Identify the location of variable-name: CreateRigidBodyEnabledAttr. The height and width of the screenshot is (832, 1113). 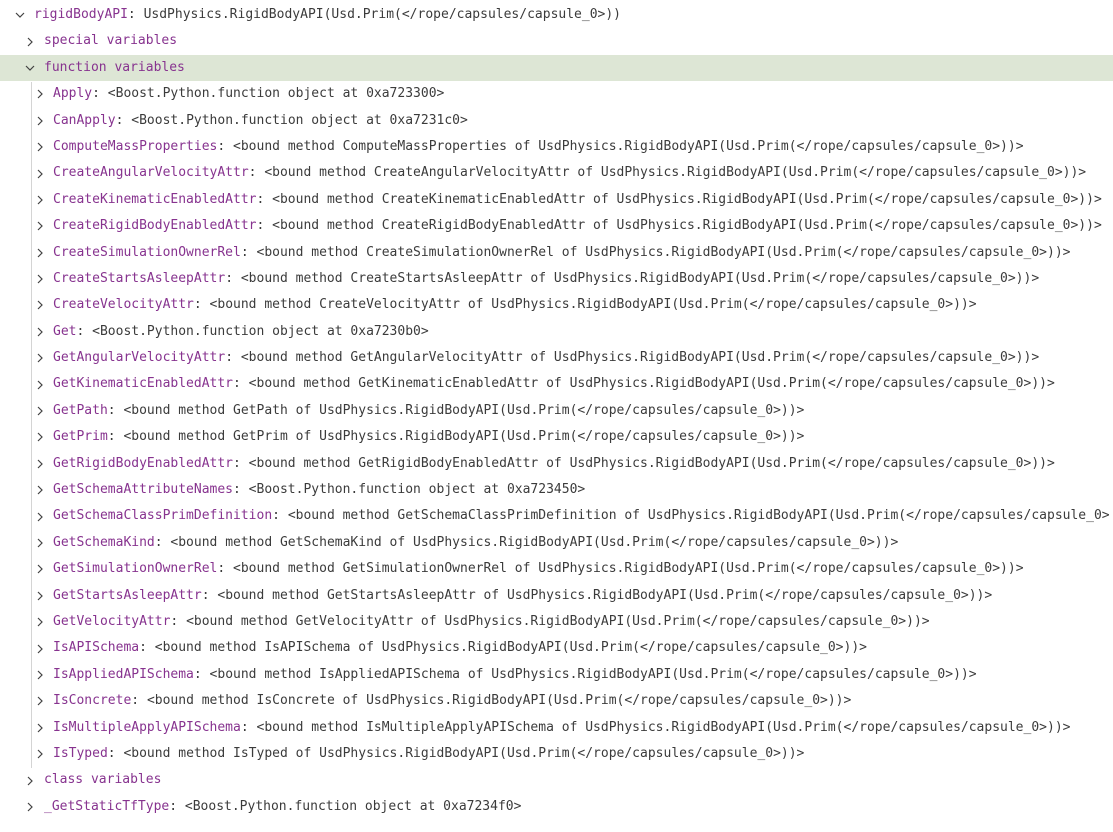
(155, 226).